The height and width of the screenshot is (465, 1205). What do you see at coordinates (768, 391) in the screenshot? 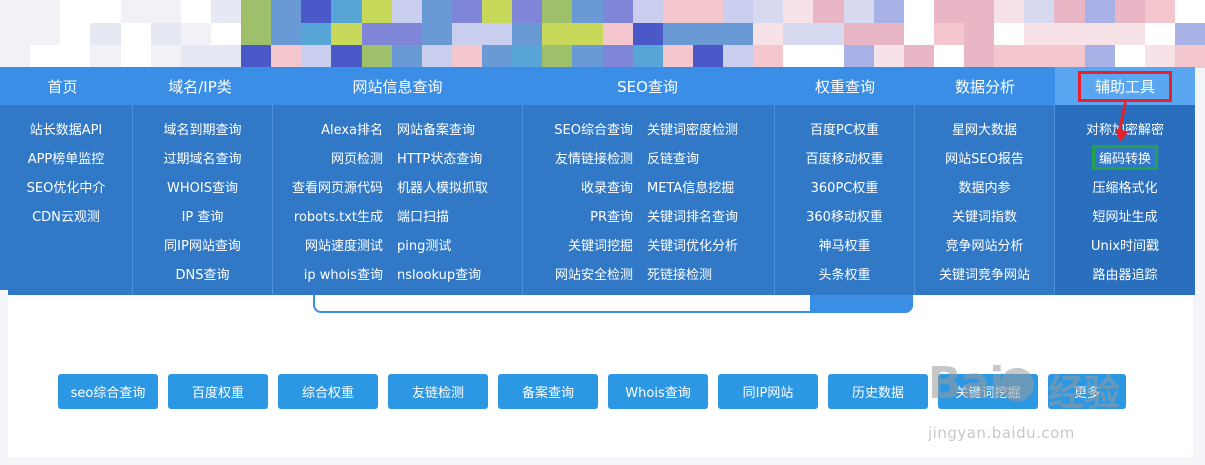
I see `quick-btn-same-ip: 同IP网站` at bounding box center [768, 391].